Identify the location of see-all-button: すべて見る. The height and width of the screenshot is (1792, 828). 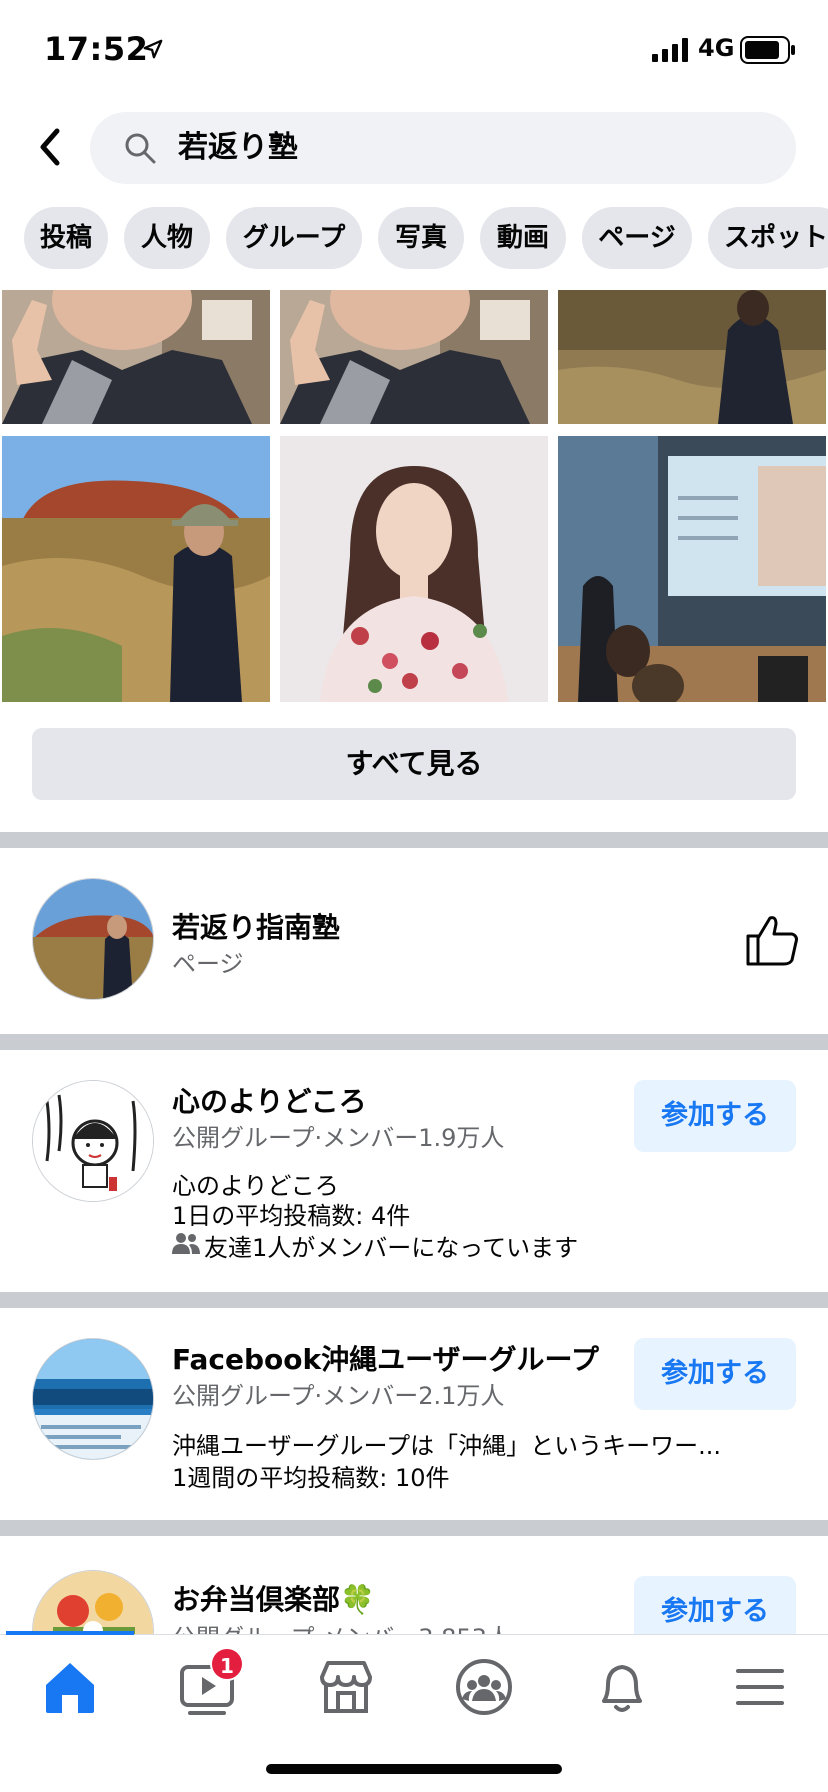
(414, 764).